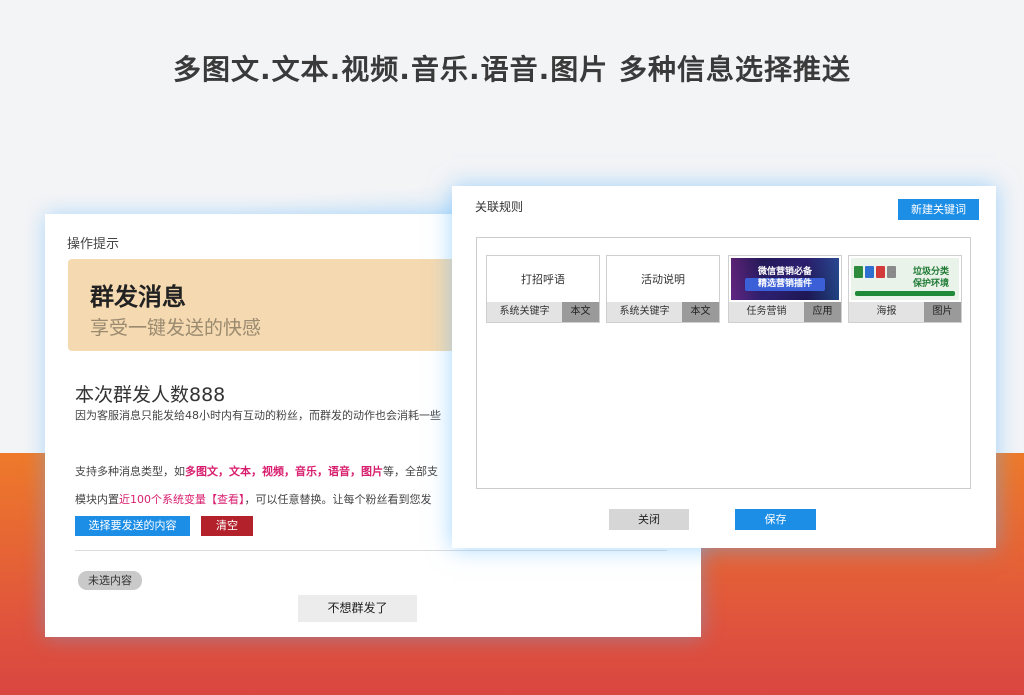  What do you see at coordinates (97, 499) in the screenshot?
I see `vars-prefix: 模块内置` at bounding box center [97, 499].